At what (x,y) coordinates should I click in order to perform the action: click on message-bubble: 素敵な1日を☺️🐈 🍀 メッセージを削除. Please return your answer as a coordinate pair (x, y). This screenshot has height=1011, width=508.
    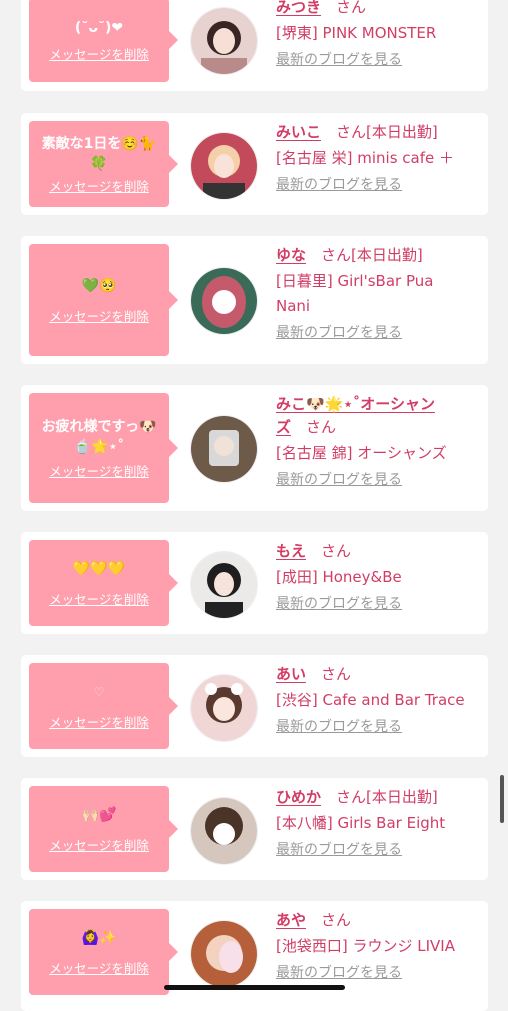
    Looking at the image, I should click on (103, 164).